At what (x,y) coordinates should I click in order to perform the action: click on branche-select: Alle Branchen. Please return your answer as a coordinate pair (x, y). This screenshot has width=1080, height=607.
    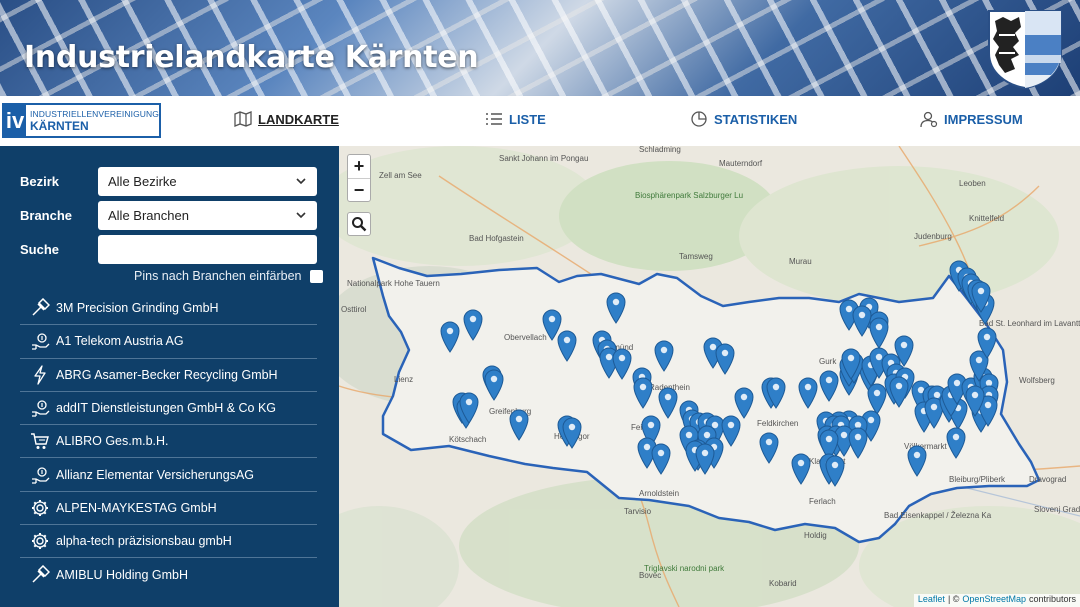
    Looking at the image, I should click on (207, 215).